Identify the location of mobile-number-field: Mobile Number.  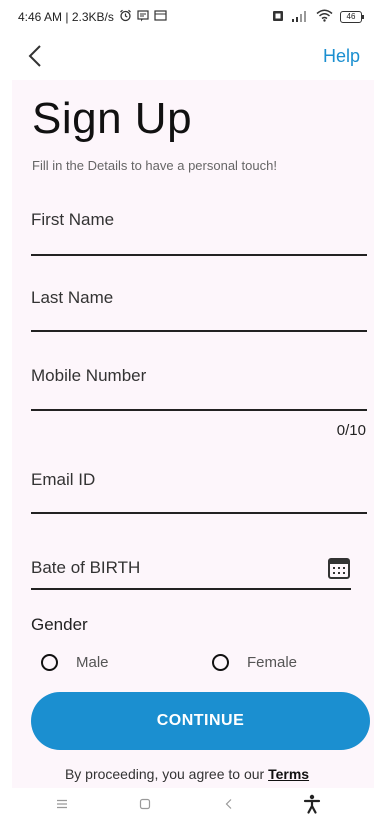
(199, 390).